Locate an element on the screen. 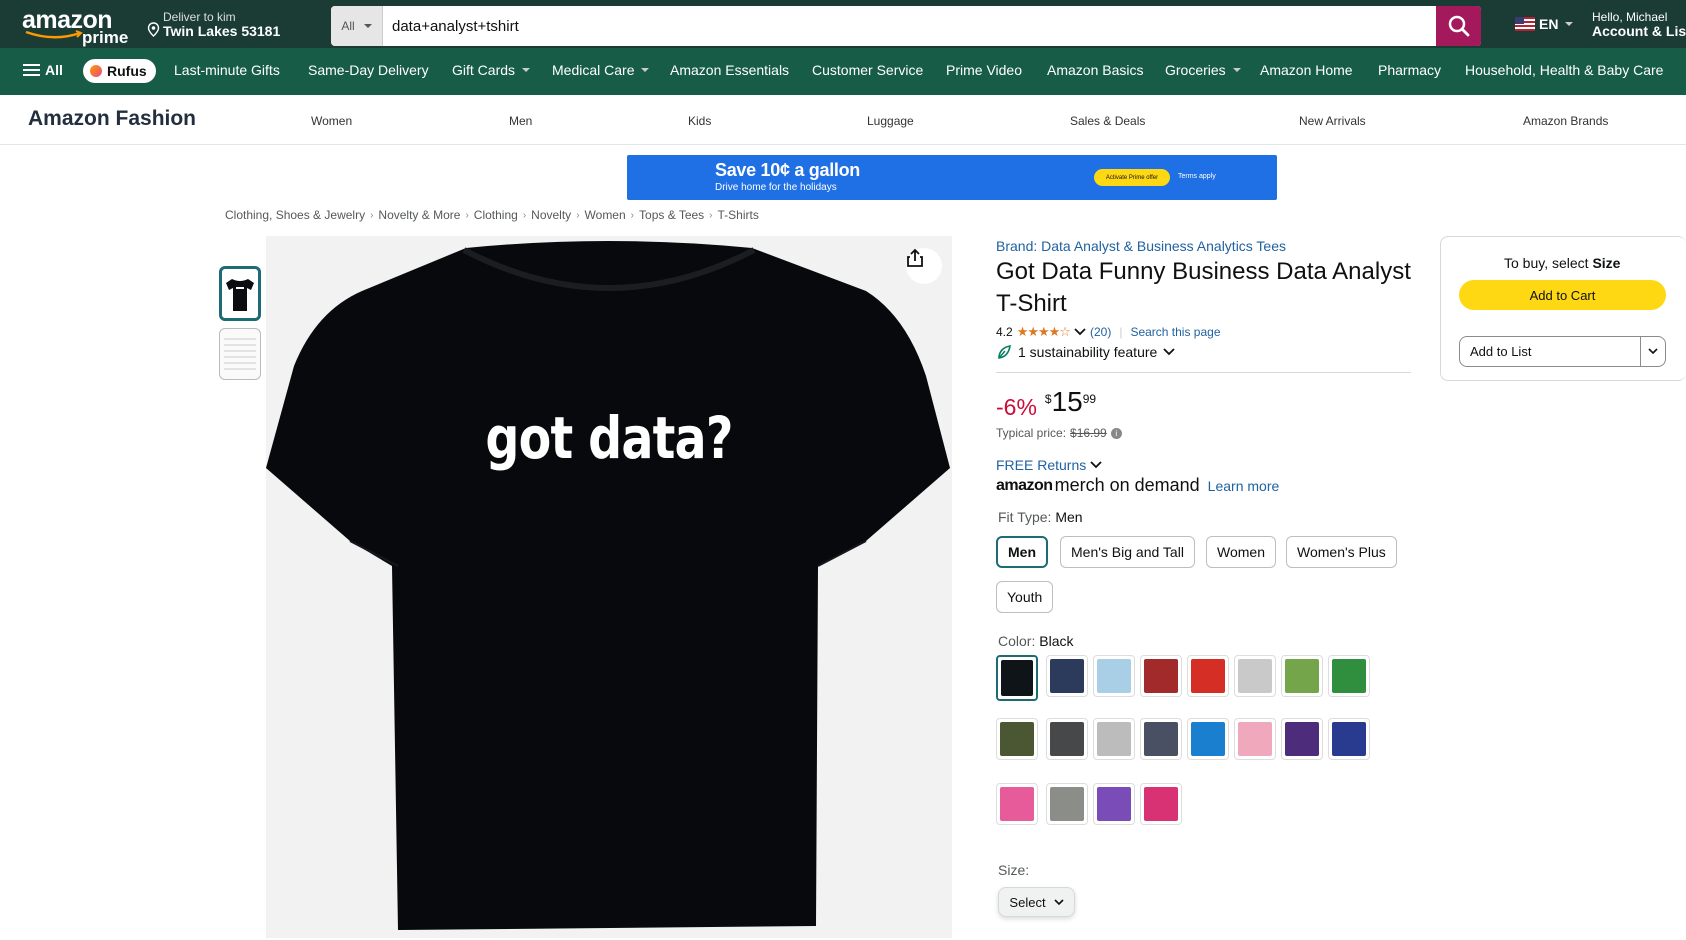 The height and width of the screenshot is (940, 1686). add-to-list-button: Add to List is located at coordinates (1550, 351).